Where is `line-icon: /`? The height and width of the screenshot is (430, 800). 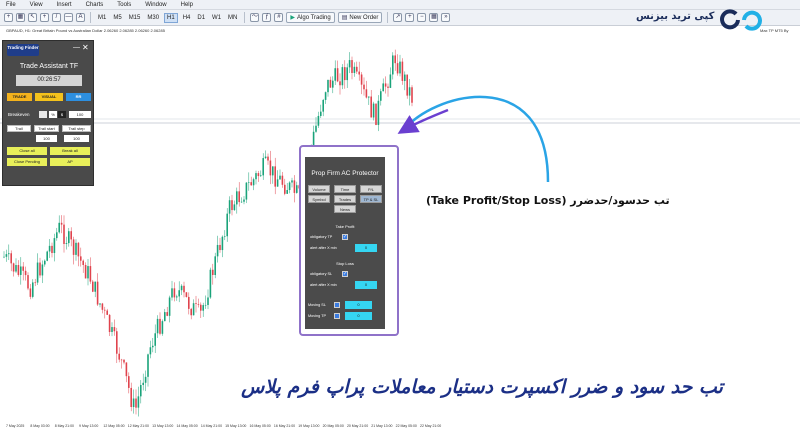 line-icon: / is located at coordinates (56, 17).